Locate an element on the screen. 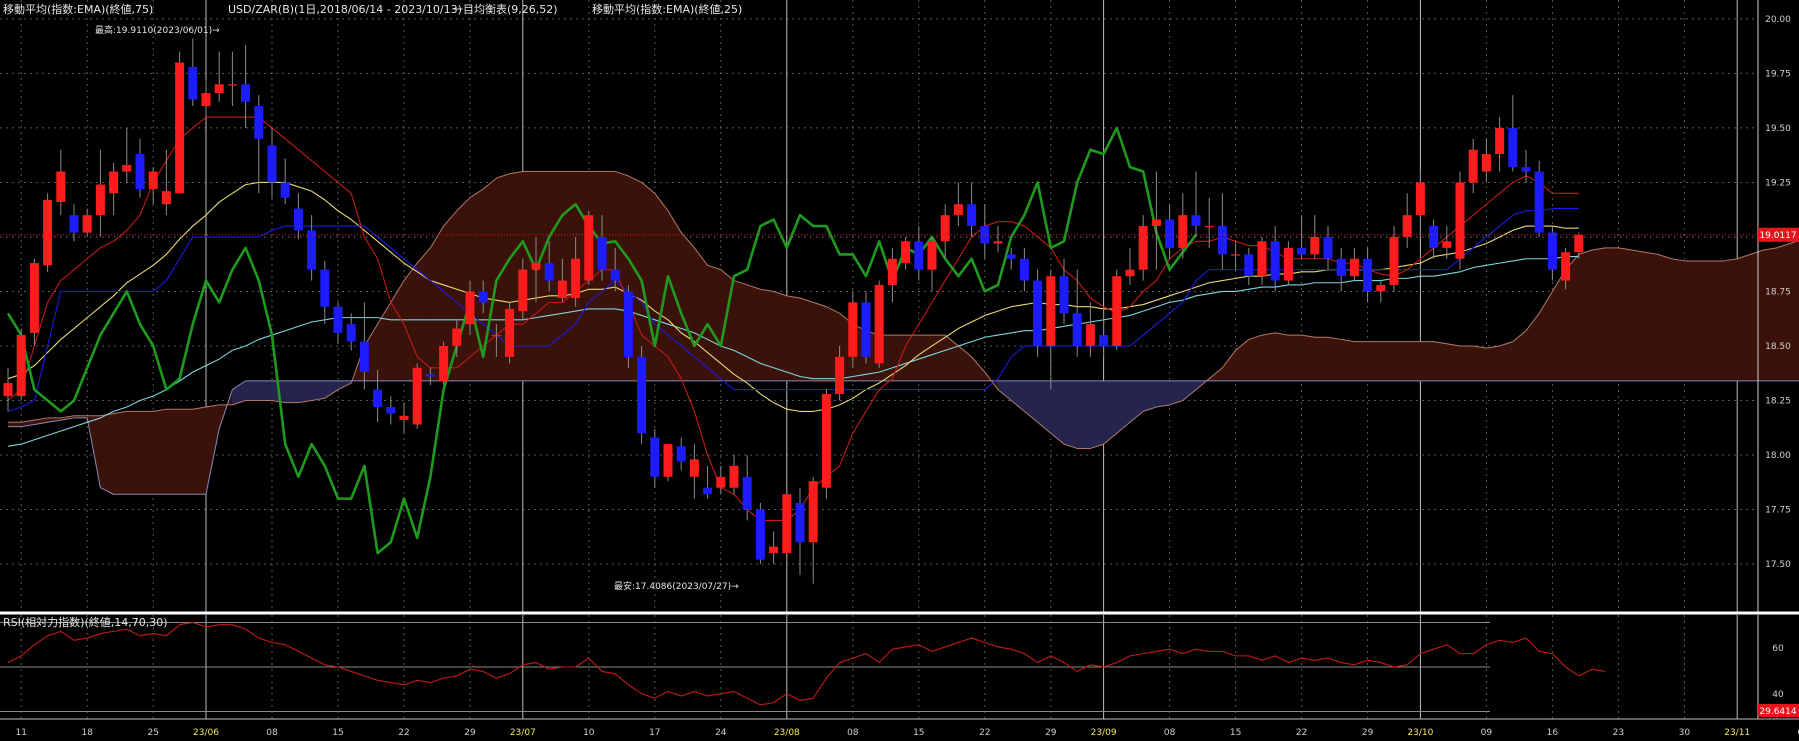 This screenshot has width=1799, height=741. date-label: 23/07 is located at coordinates (523, 733).